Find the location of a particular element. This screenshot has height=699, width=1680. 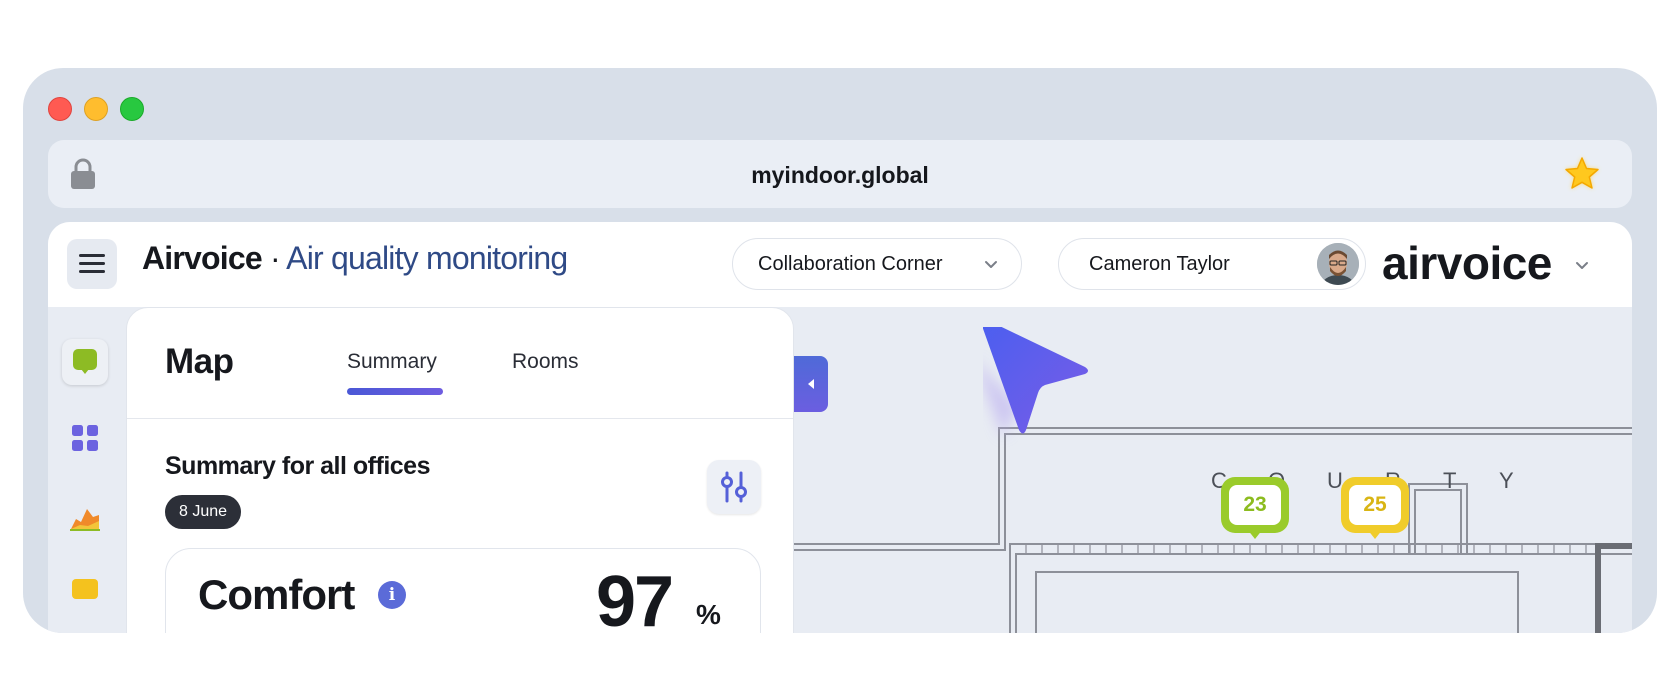

caret-left-icon is located at coordinates (811, 384).